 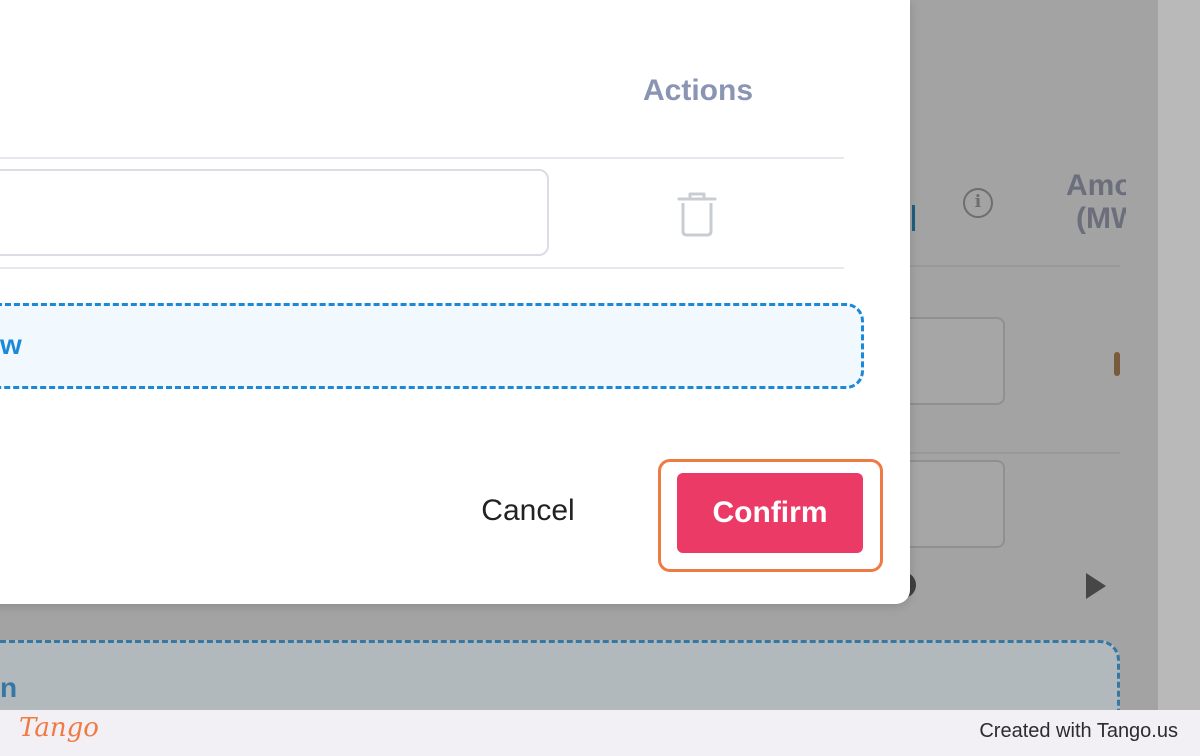 What do you see at coordinates (59, 728) in the screenshot?
I see `tango-logo: Tango` at bounding box center [59, 728].